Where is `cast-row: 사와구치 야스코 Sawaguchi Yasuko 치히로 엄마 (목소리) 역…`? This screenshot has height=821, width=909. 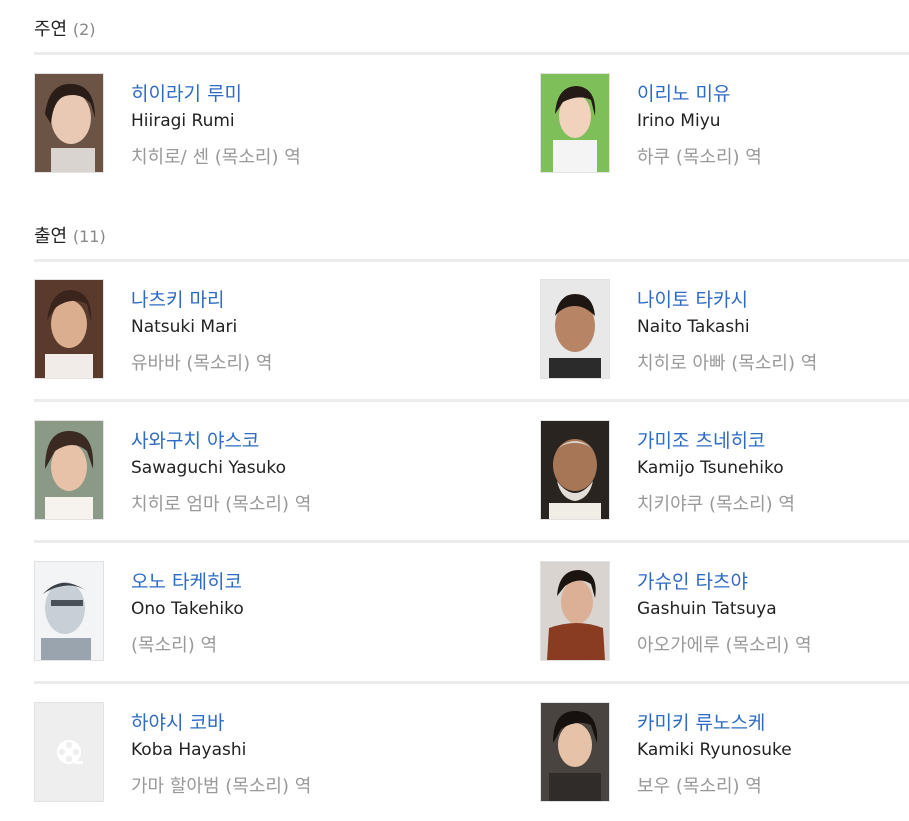 cast-row: 사와구치 야스코 Sawaguchi Yasuko 치히로 엄마 (목소리) 역… is located at coordinates (471, 470).